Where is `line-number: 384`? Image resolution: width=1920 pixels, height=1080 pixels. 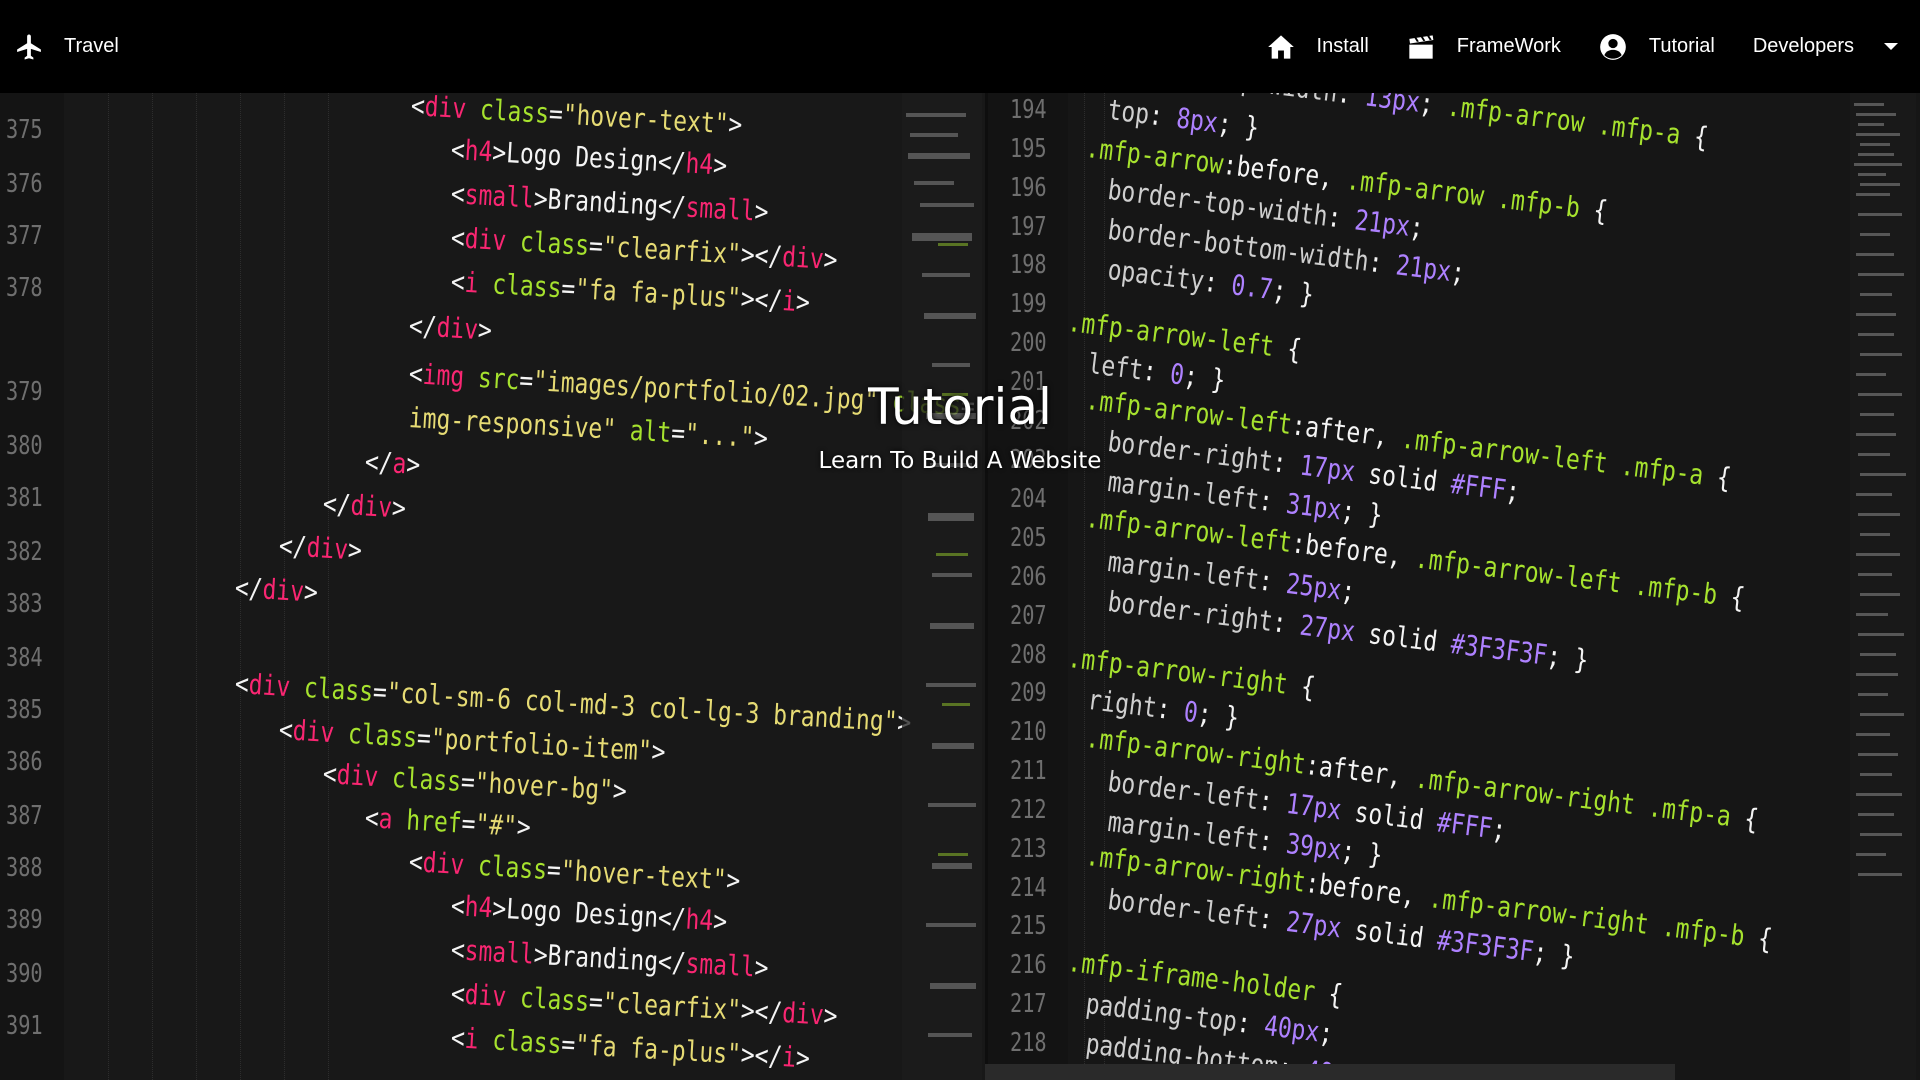
line-number: 384 is located at coordinates (24, 658).